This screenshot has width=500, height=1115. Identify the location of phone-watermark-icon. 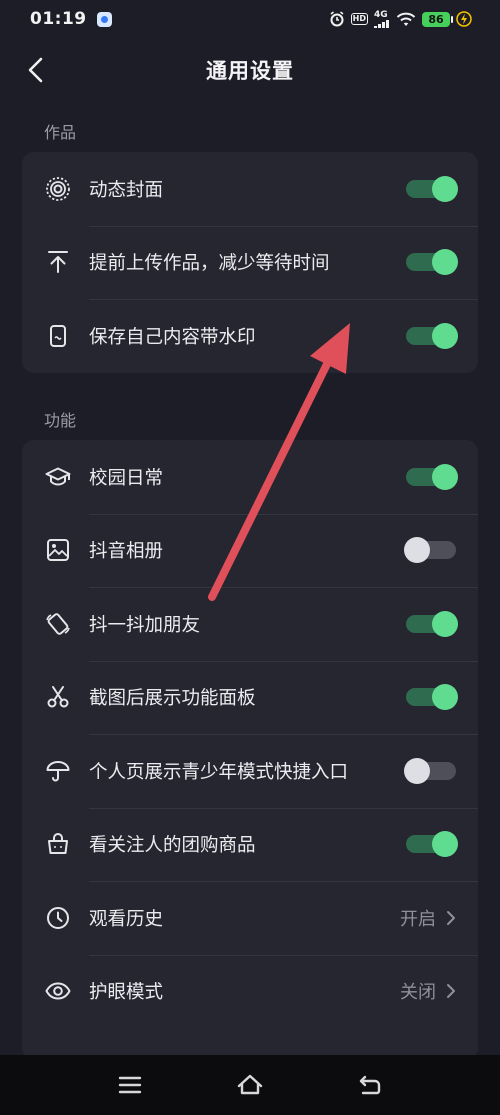
(58, 336).